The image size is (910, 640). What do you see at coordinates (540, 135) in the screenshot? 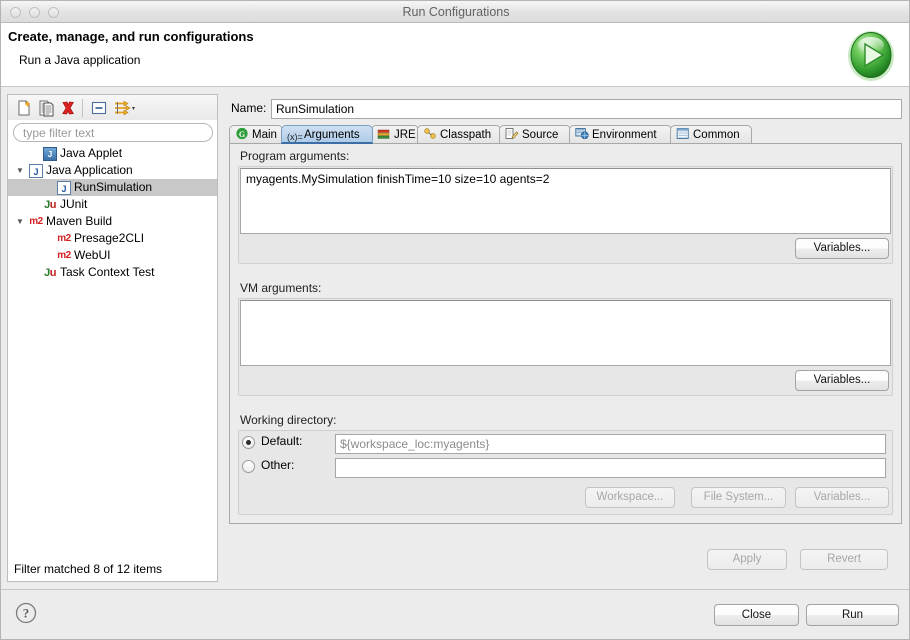
I see `tab-label: Source` at bounding box center [540, 135].